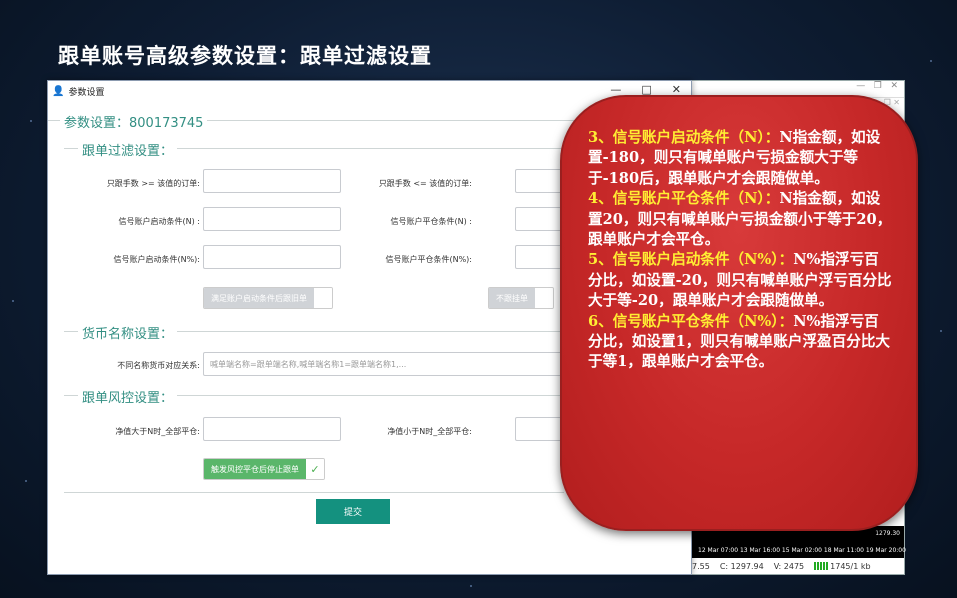 This screenshot has height=598, width=957. What do you see at coordinates (245, 56) in the screenshot?
I see `slide-title: 跟单账号高级参数设置：跟单过滤设置` at bounding box center [245, 56].